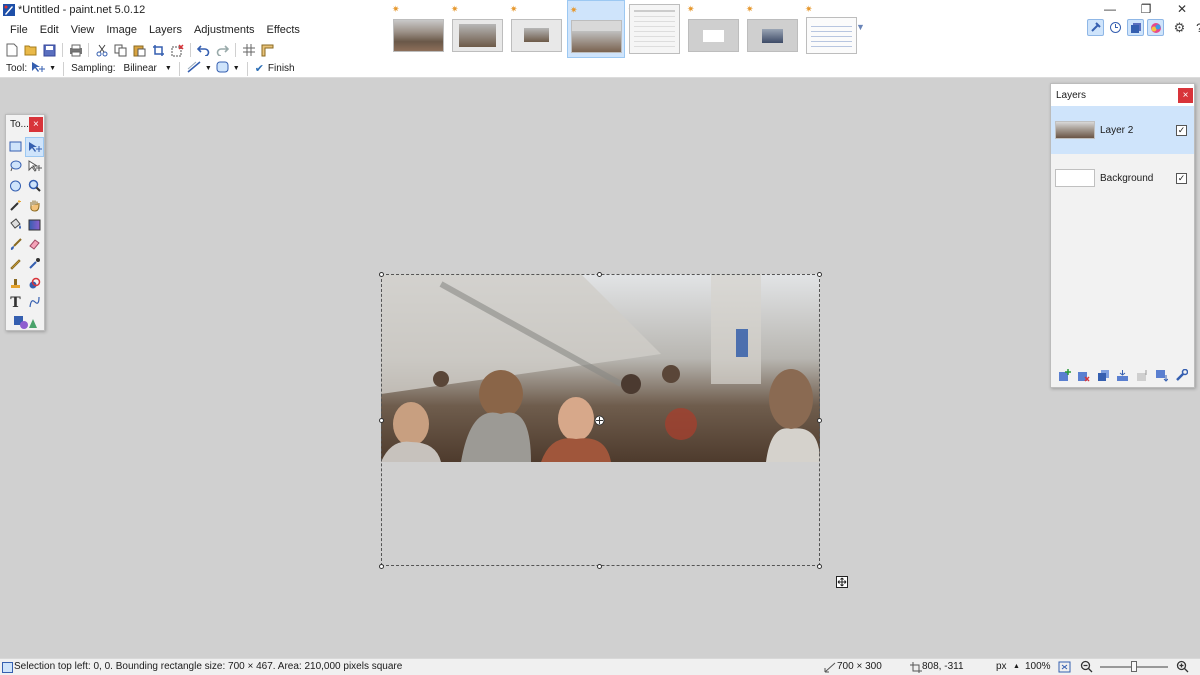 The height and width of the screenshot is (675, 1200). I want to click on save-icon, so click(49, 50).